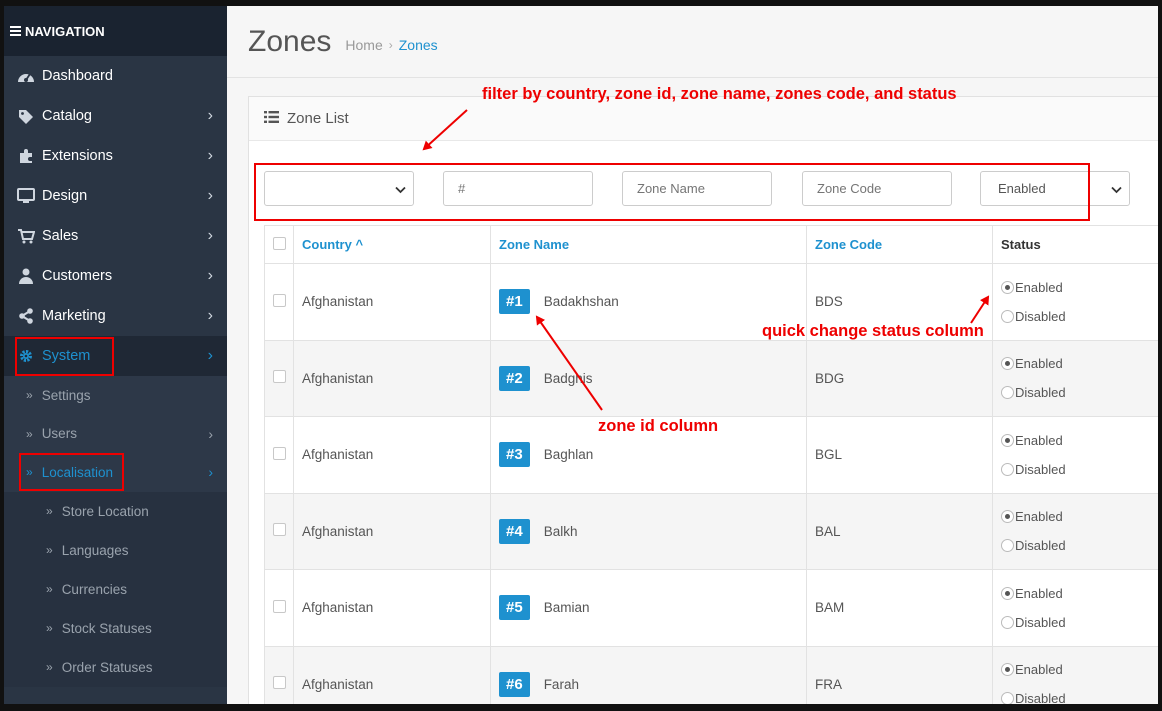  I want to click on sidebar-item-system: System ›, so click(115, 356).